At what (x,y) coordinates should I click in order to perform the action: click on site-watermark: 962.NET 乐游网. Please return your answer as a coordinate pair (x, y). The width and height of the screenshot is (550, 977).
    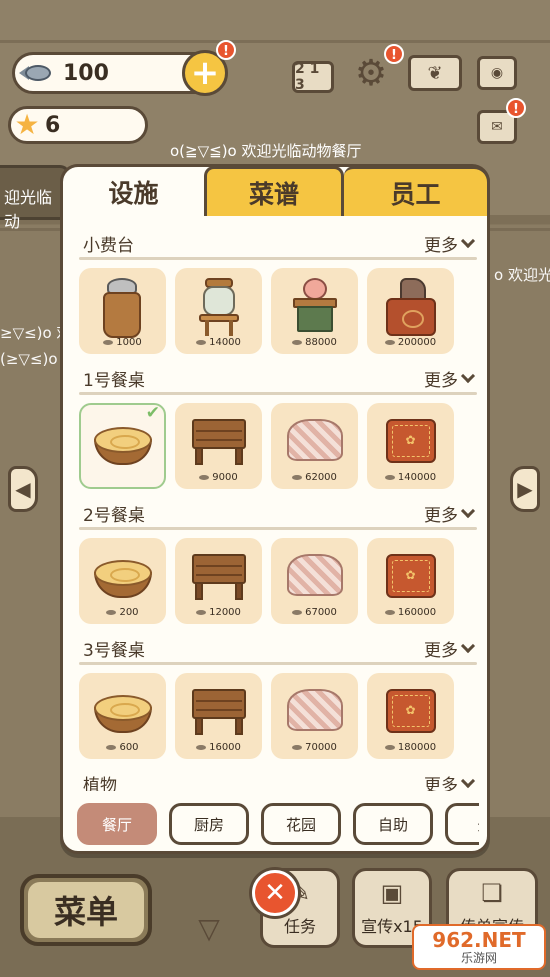
    Looking at the image, I should click on (479, 947).